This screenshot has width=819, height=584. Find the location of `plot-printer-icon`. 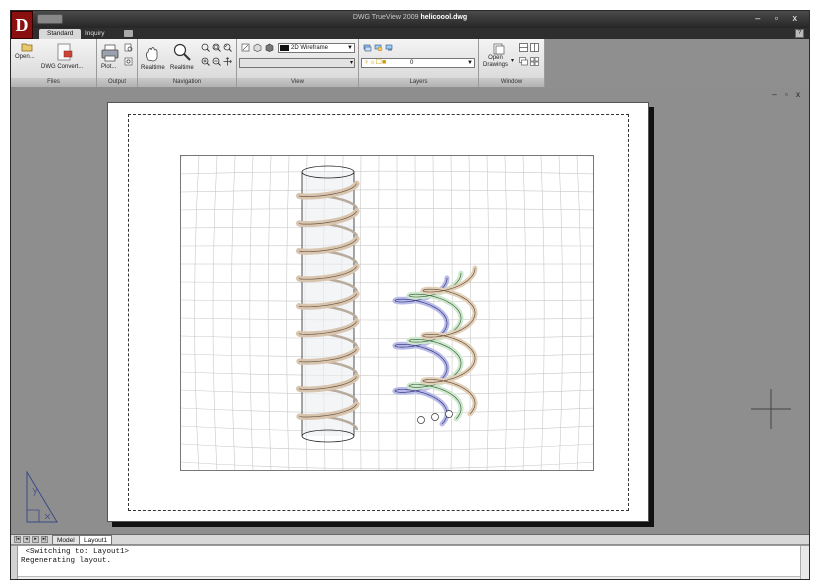

plot-printer-icon is located at coordinates (110, 53).